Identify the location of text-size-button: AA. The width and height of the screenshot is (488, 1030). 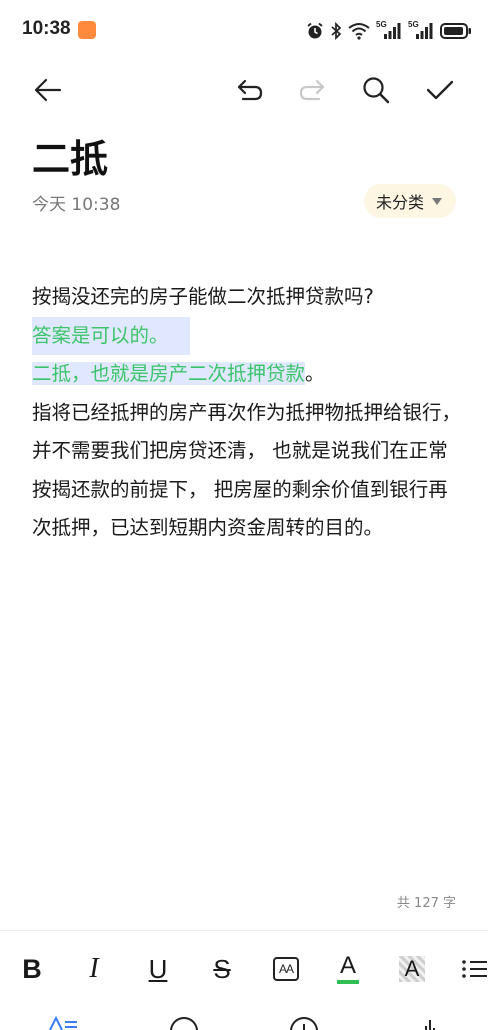
(286, 969).